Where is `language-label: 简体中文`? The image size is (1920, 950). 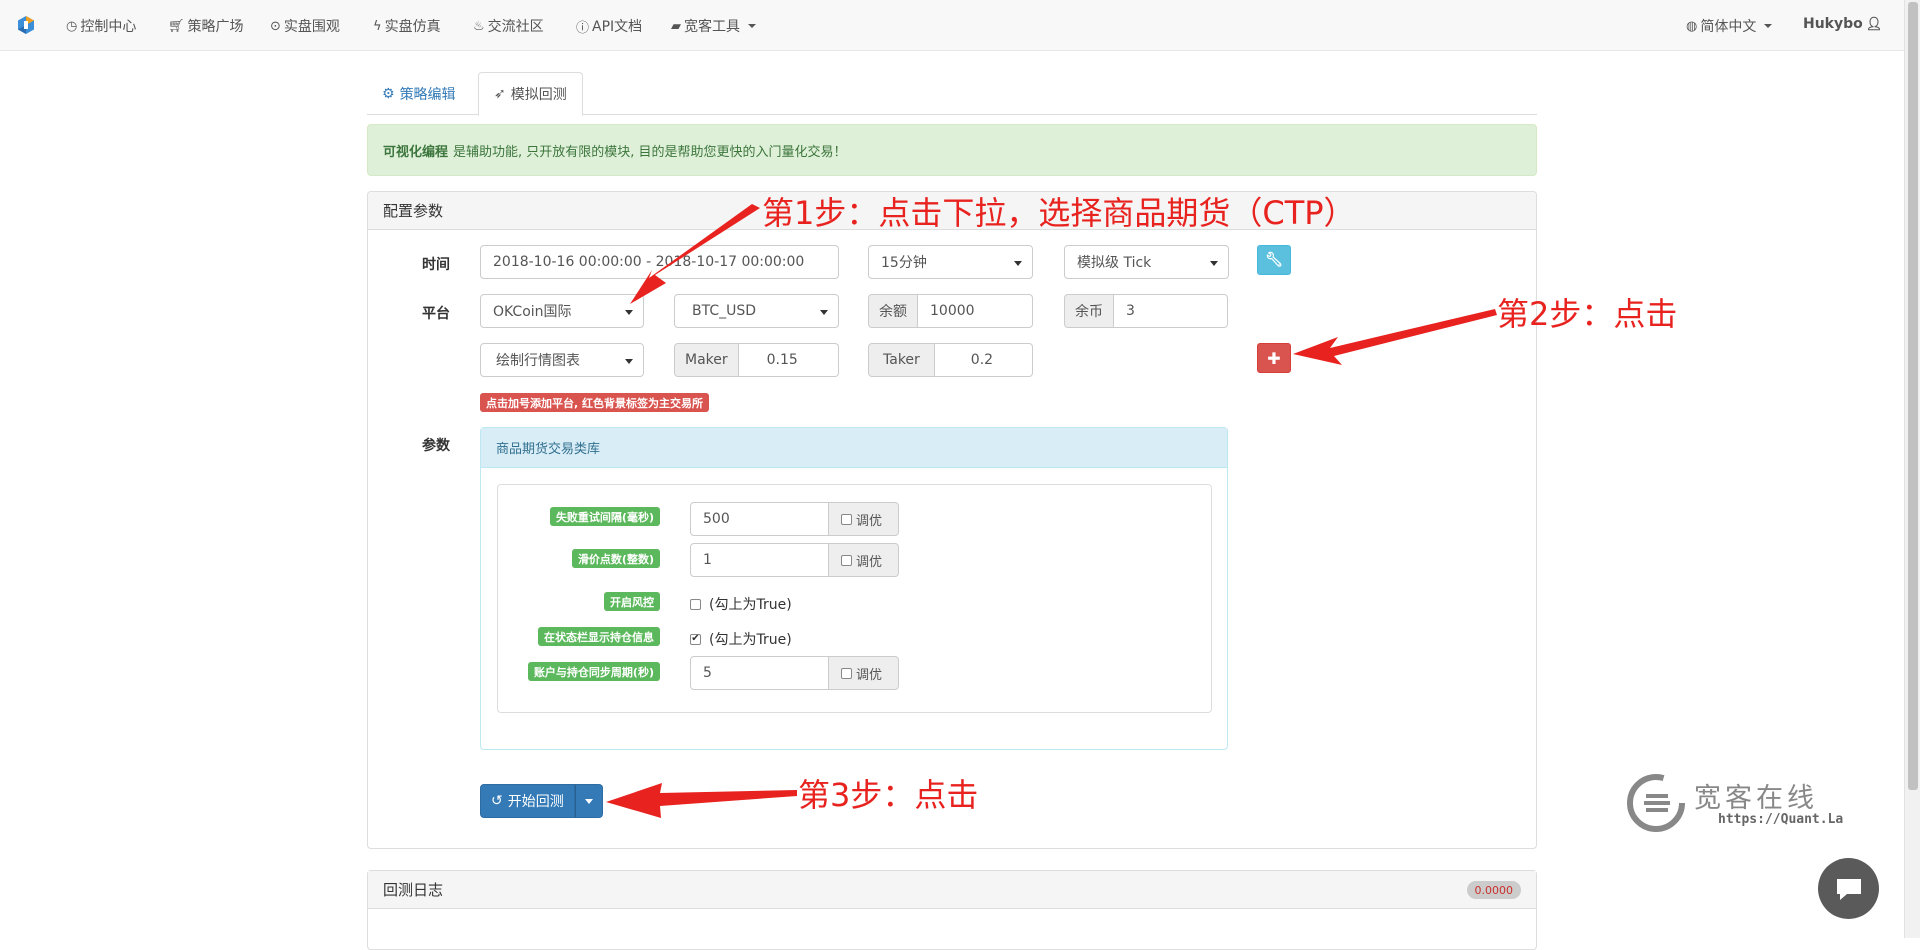
language-label: 简体中文 is located at coordinates (1728, 27).